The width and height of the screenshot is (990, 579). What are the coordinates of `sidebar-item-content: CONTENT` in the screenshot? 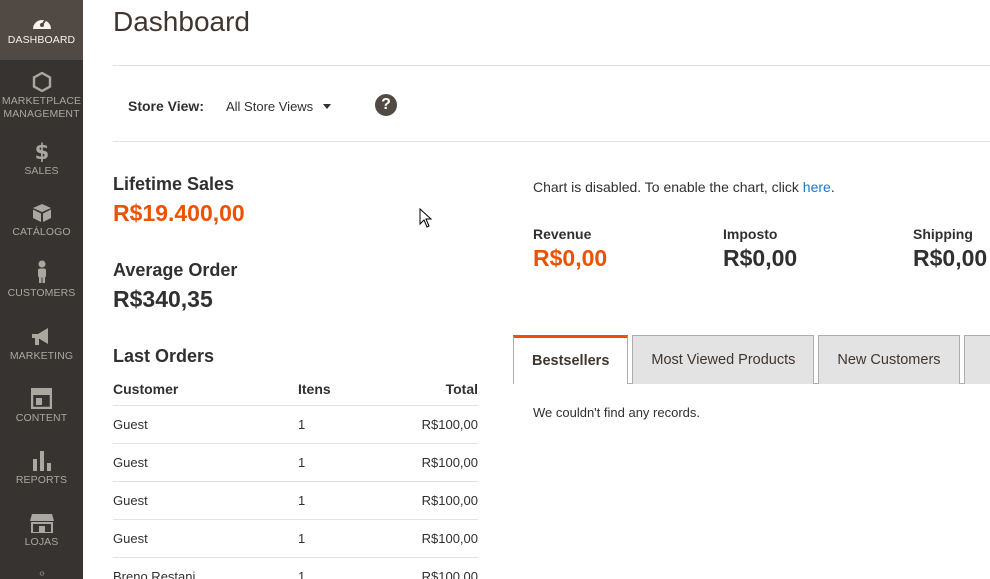 It's located at (41, 408).